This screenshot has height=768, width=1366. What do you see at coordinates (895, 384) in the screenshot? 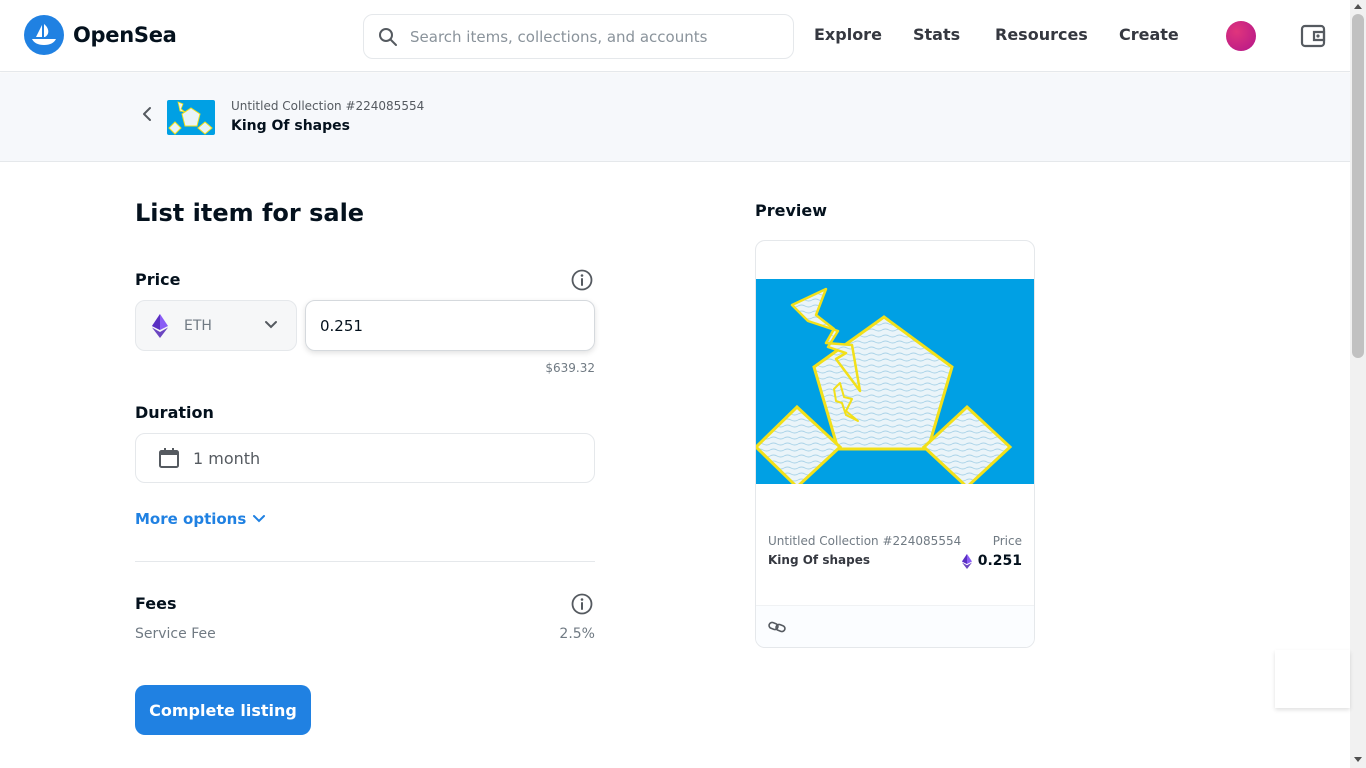
I see `nft-image` at bounding box center [895, 384].